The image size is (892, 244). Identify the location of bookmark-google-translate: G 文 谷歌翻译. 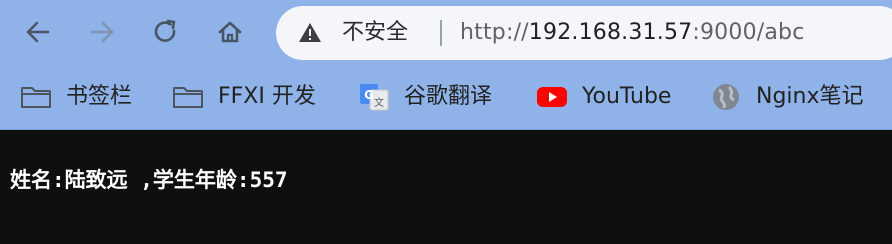
(425, 97).